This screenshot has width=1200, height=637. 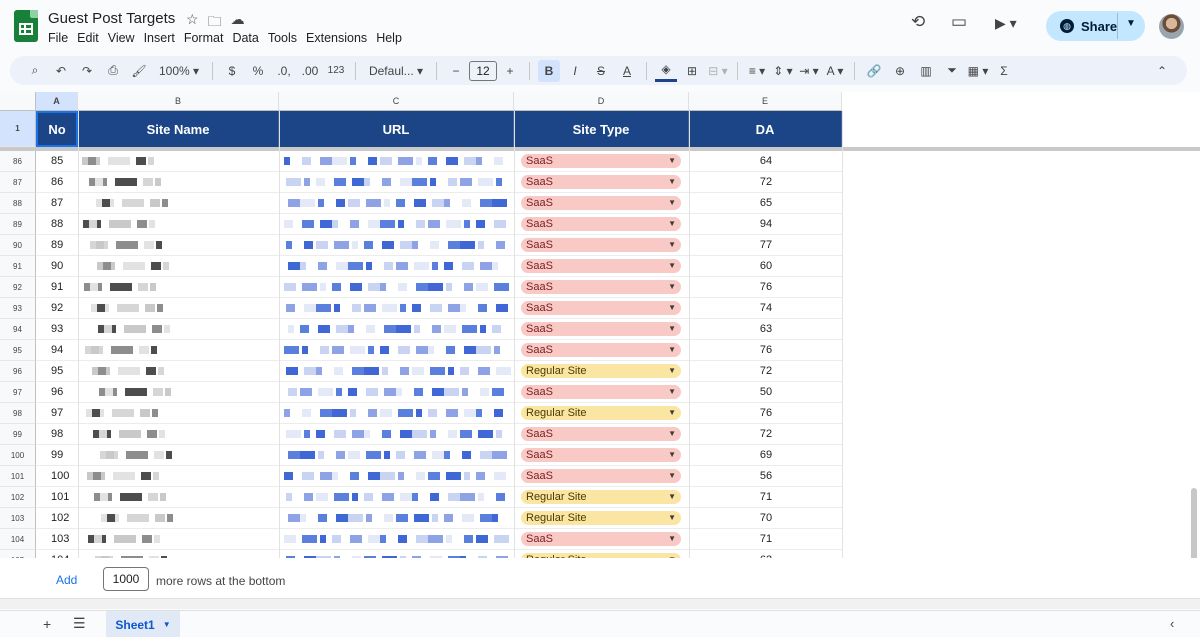 I want to click on vertical-align-icon: ⇕ ▾, so click(x=783, y=71).